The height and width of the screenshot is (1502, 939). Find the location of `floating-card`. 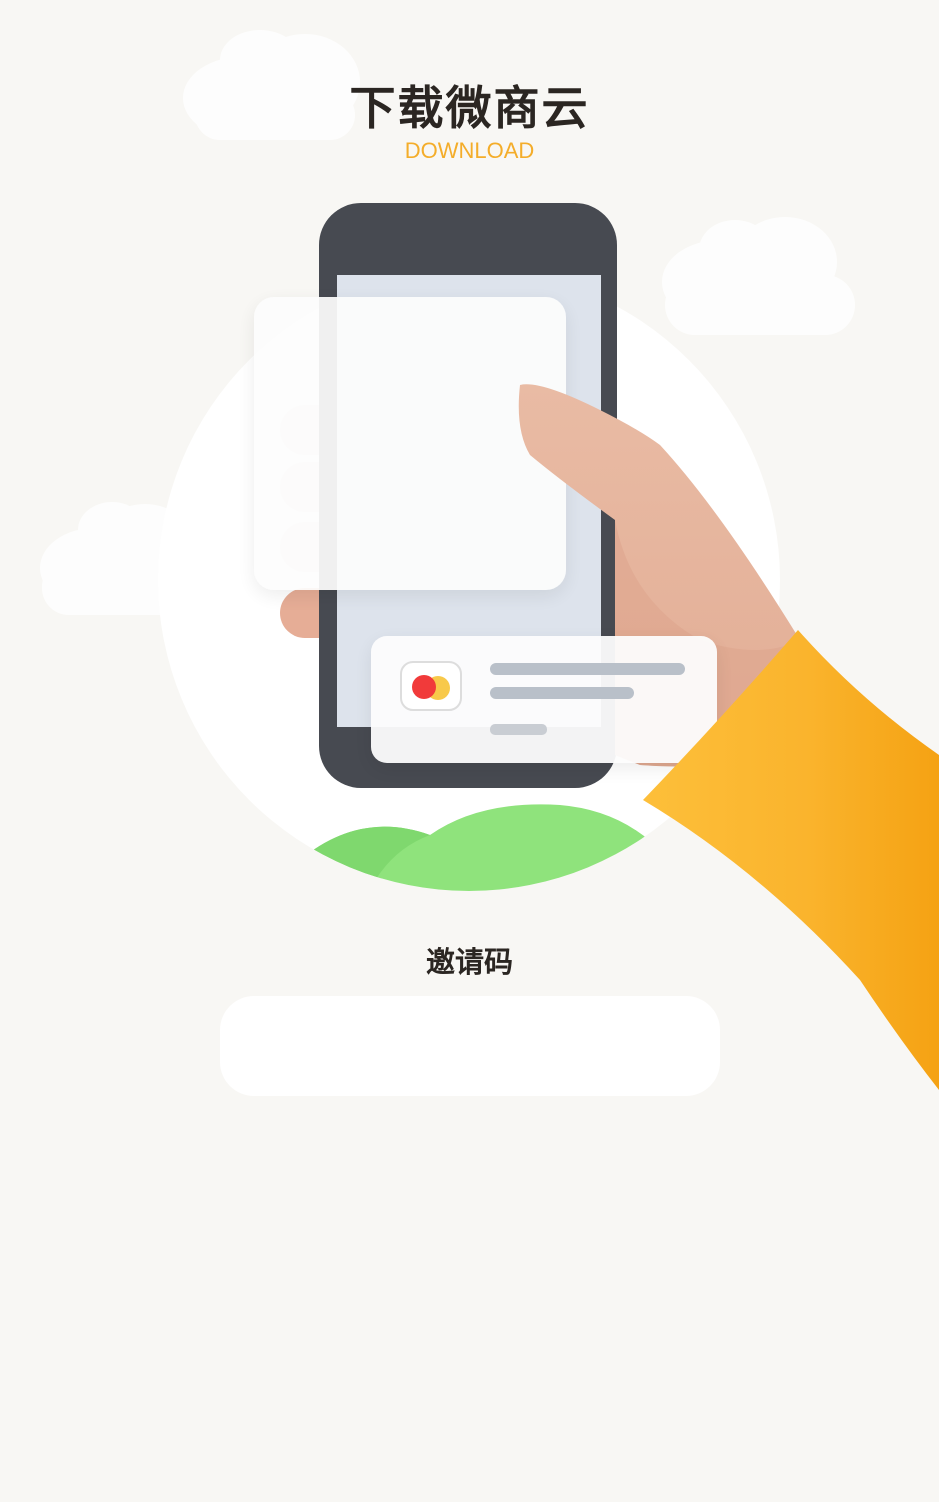

floating-card is located at coordinates (410, 443).